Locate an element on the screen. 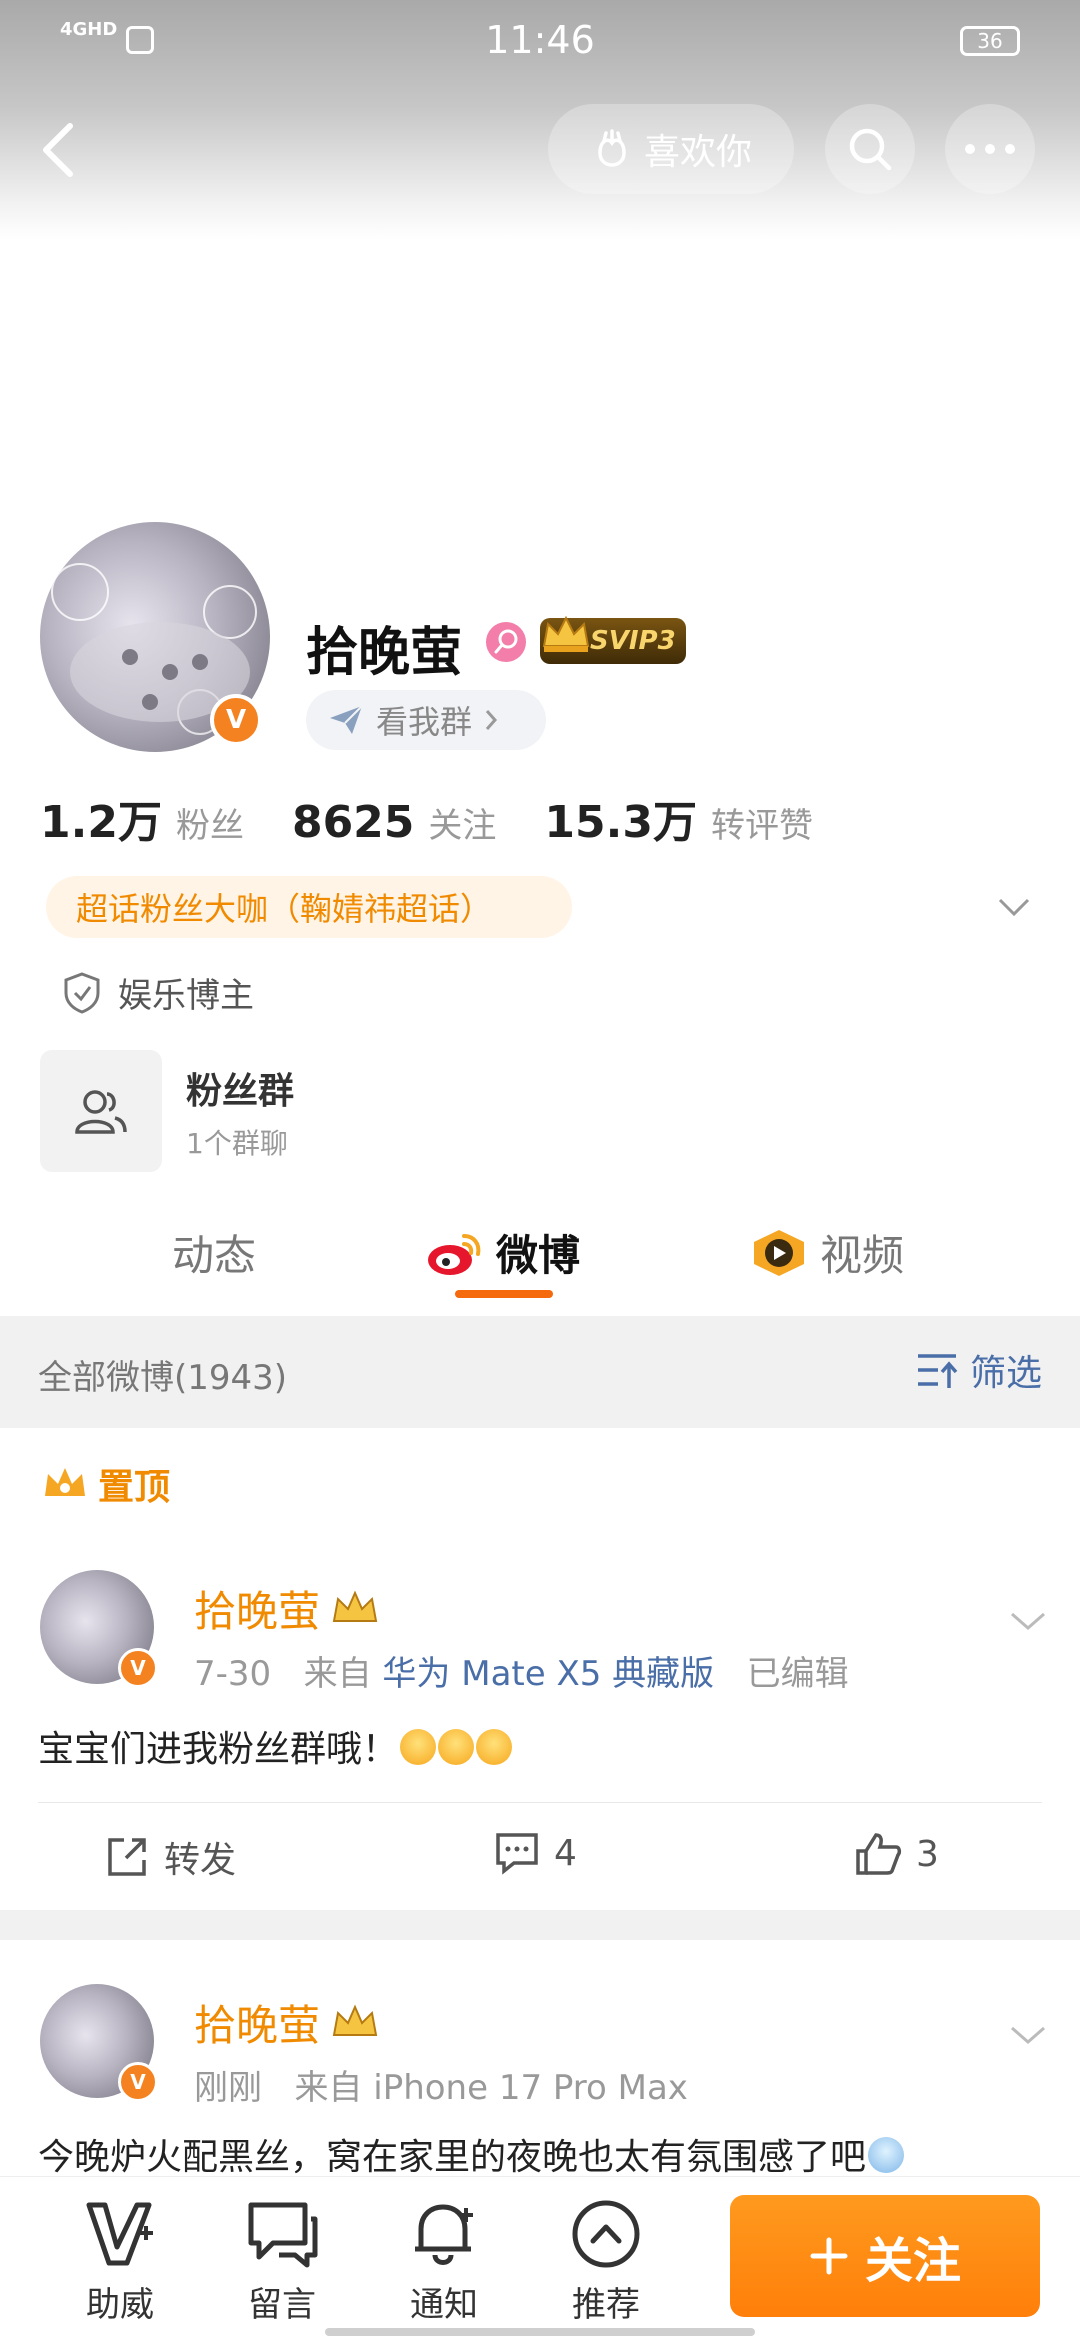  profile-stats: 1.2万 粉丝 8625 关注 15.3万 转评赞 is located at coordinates (540, 817).